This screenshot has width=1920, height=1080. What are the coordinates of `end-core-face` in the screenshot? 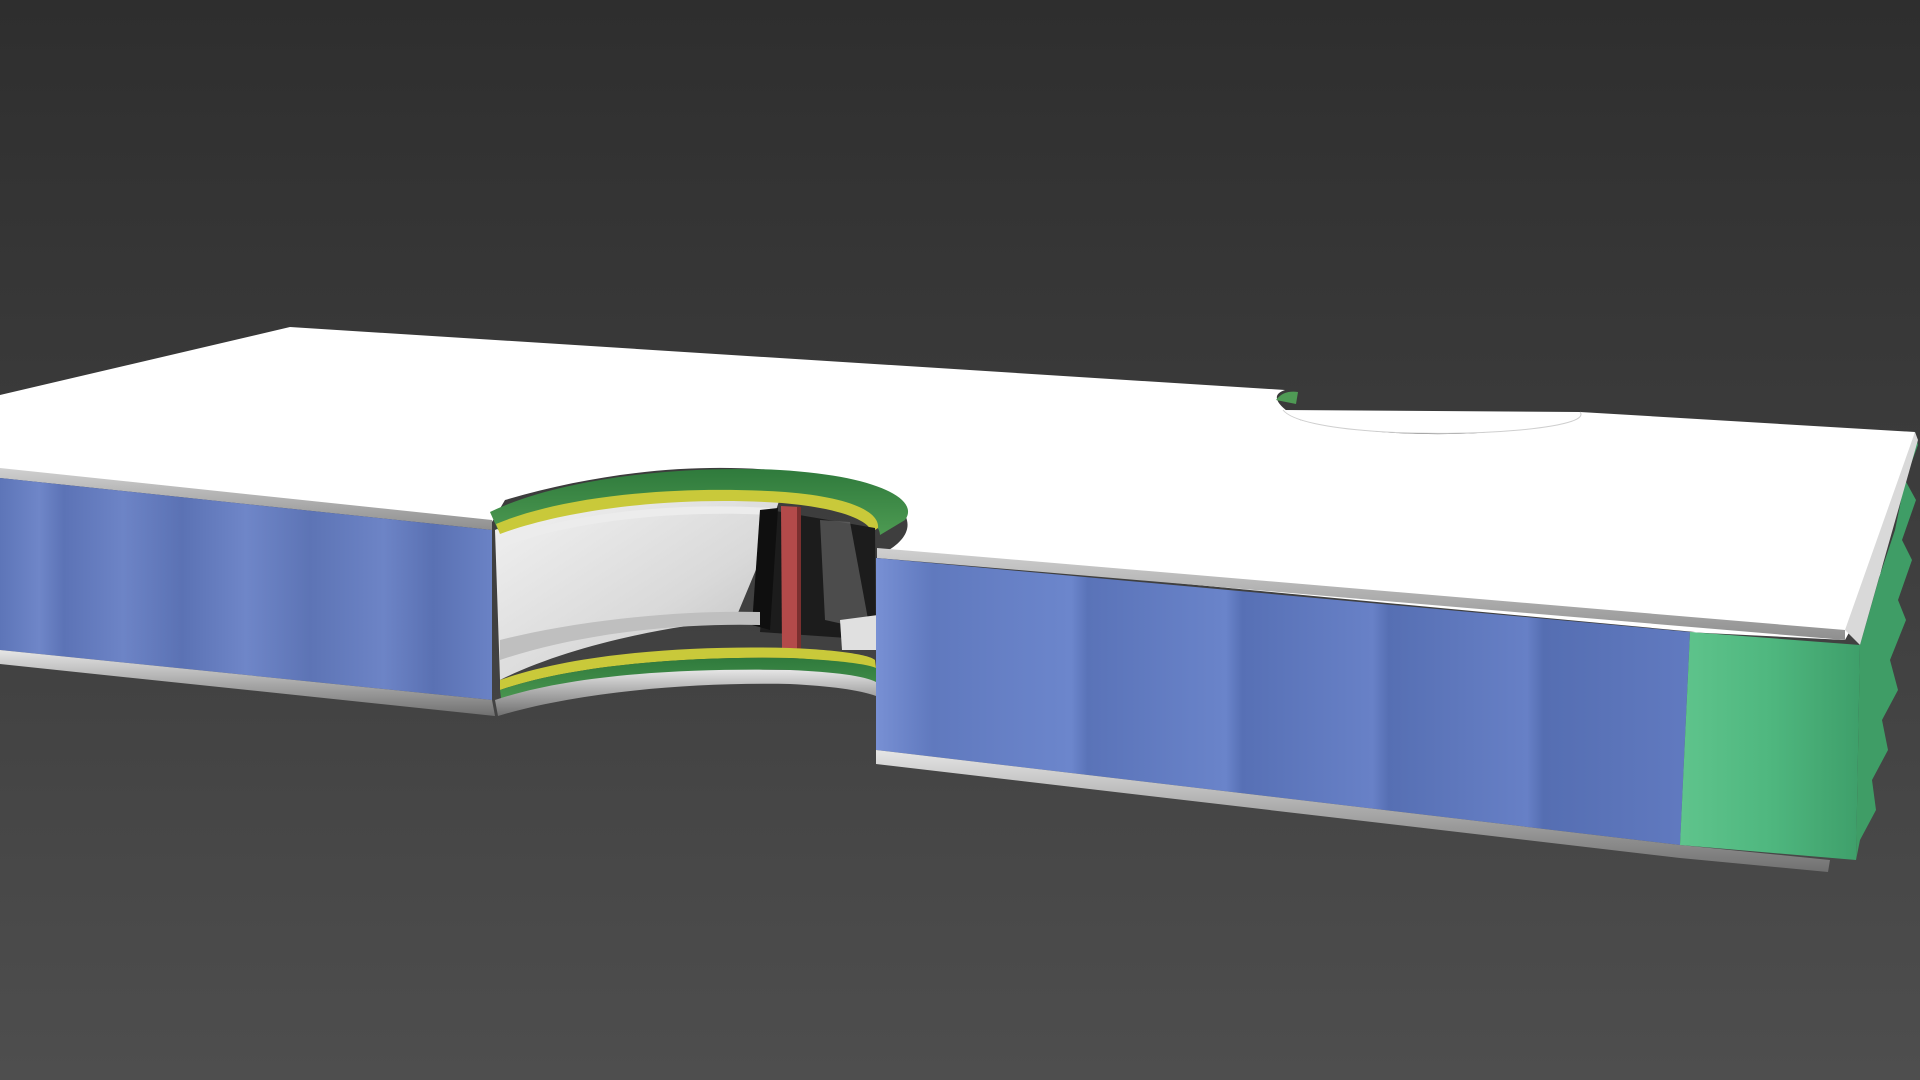 It's located at (1770, 746).